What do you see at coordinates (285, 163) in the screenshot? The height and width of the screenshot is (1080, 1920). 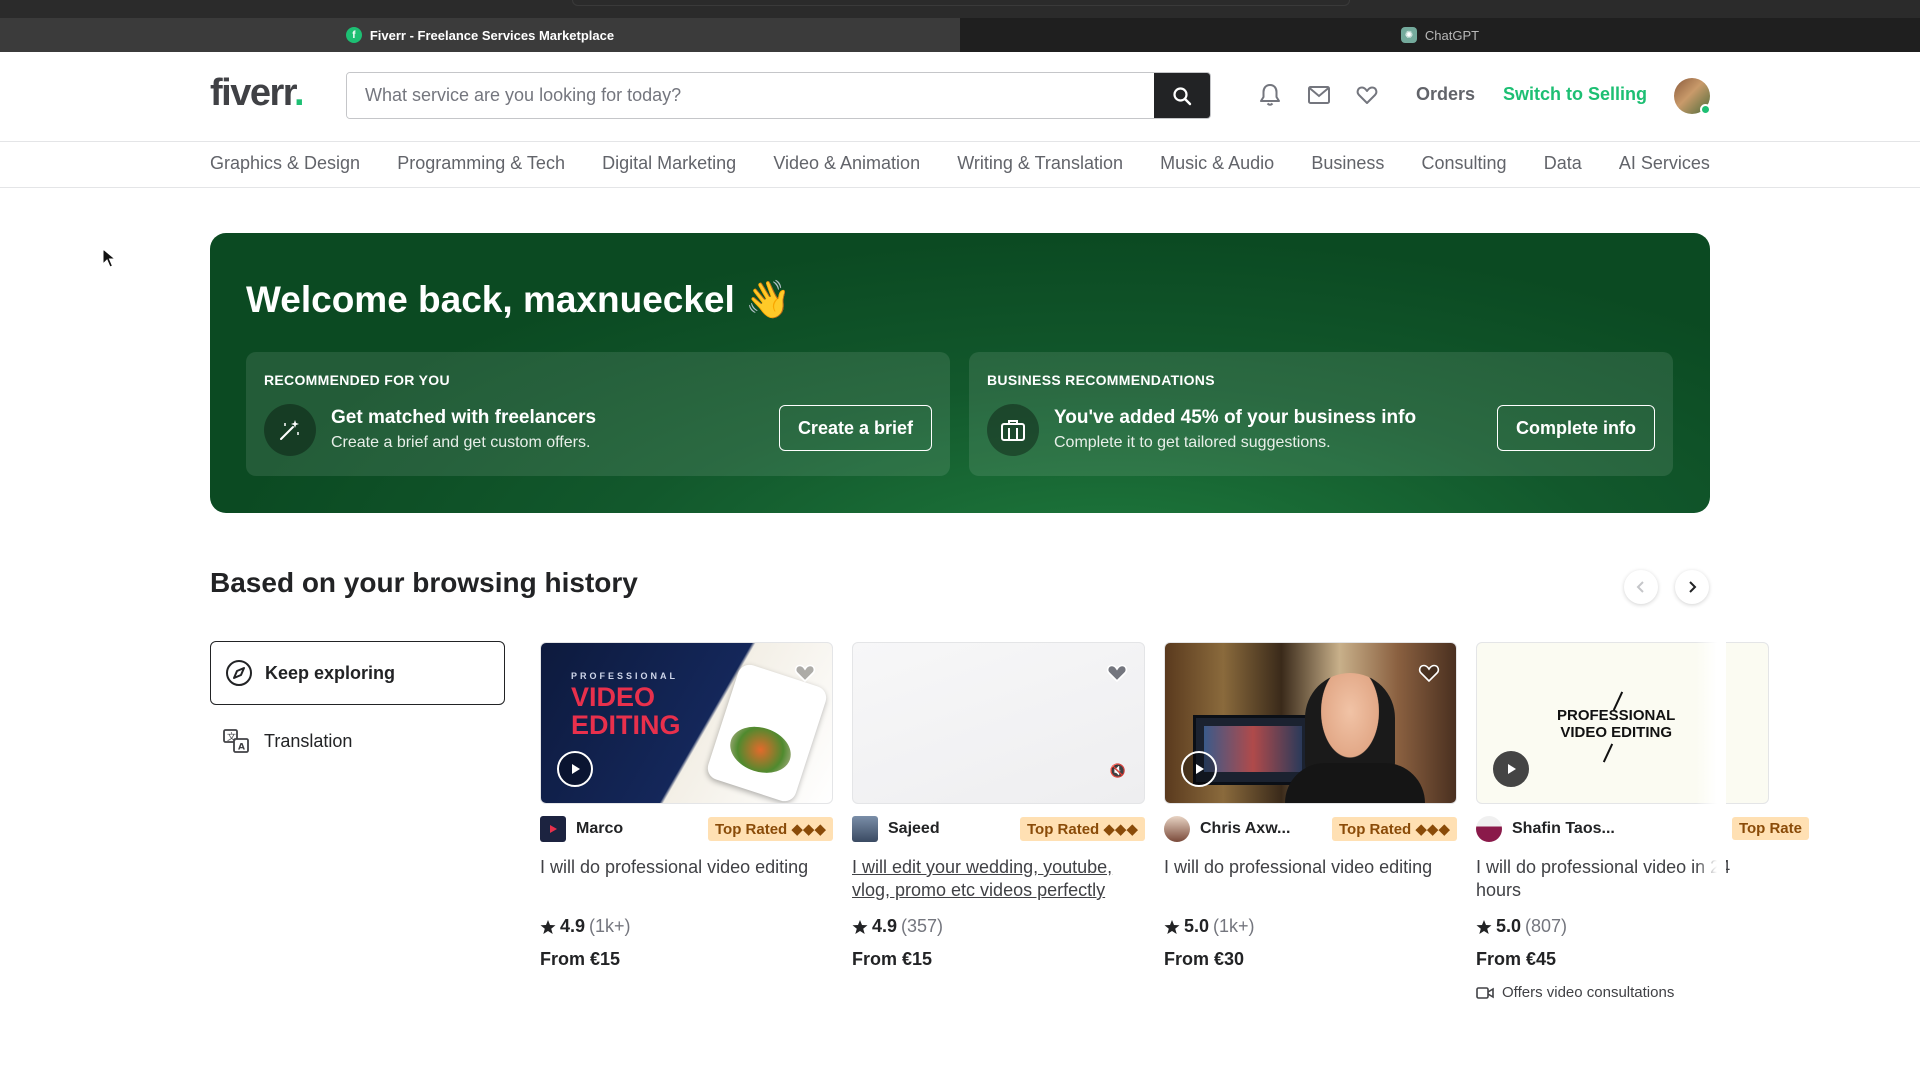 I see `category-link: Graphics & Design` at bounding box center [285, 163].